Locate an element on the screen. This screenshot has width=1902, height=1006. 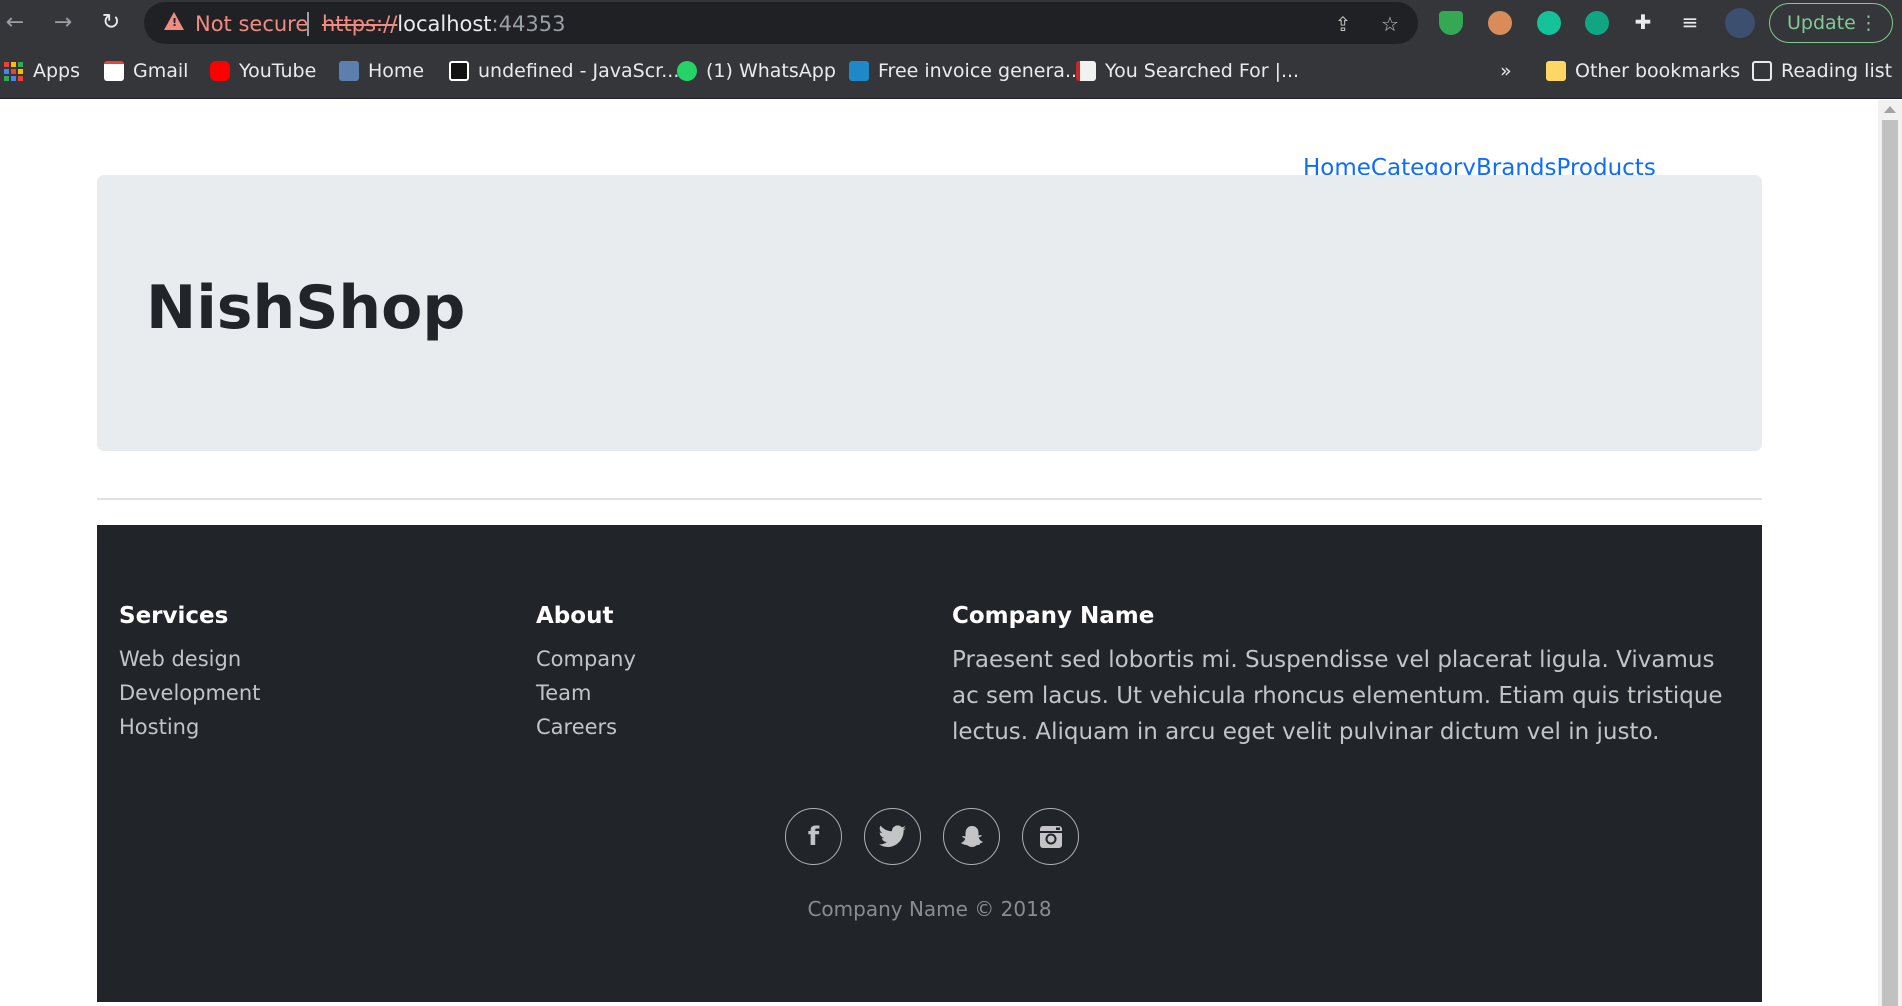
bookmark-home: Home is located at coordinates (381, 71).